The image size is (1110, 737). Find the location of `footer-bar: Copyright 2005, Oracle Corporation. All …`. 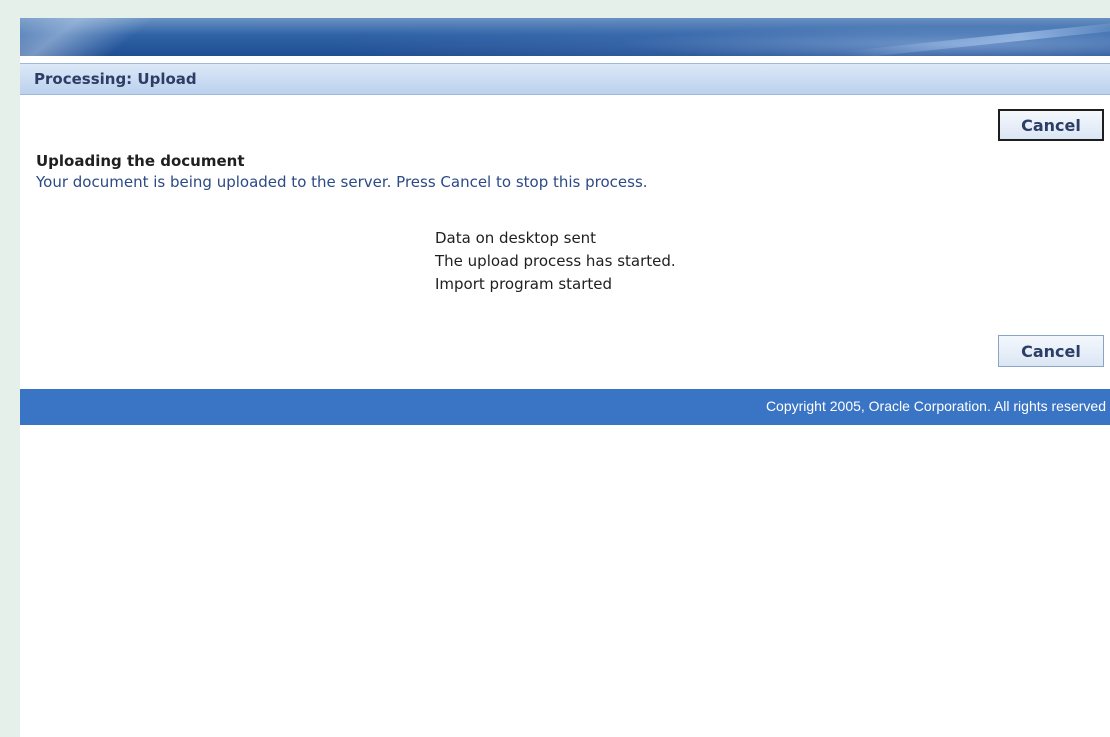

footer-bar: Copyright 2005, Oracle Corporation. All … is located at coordinates (565, 407).